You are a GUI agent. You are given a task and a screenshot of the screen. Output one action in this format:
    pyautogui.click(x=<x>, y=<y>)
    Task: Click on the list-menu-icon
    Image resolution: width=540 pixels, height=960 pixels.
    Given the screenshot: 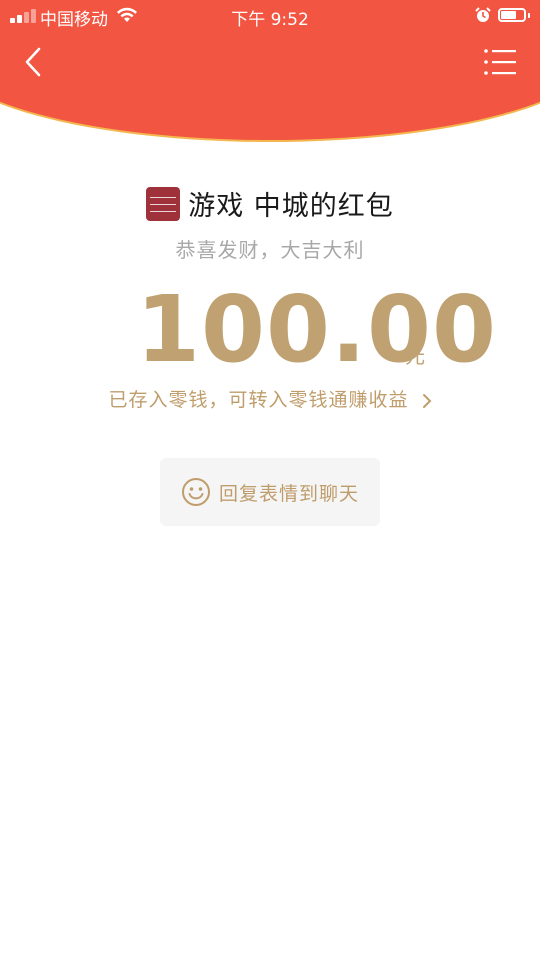 What is the action you would take?
    pyautogui.click(x=500, y=62)
    